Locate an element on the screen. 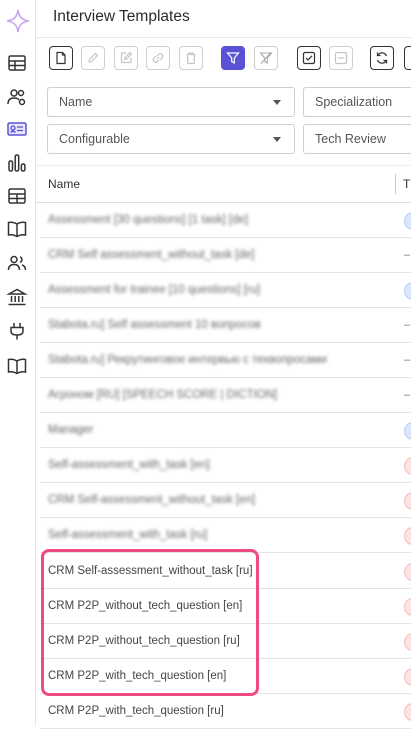 The width and height of the screenshot is (411, 729). edit-alt-button is located at coordinates (126, 58).